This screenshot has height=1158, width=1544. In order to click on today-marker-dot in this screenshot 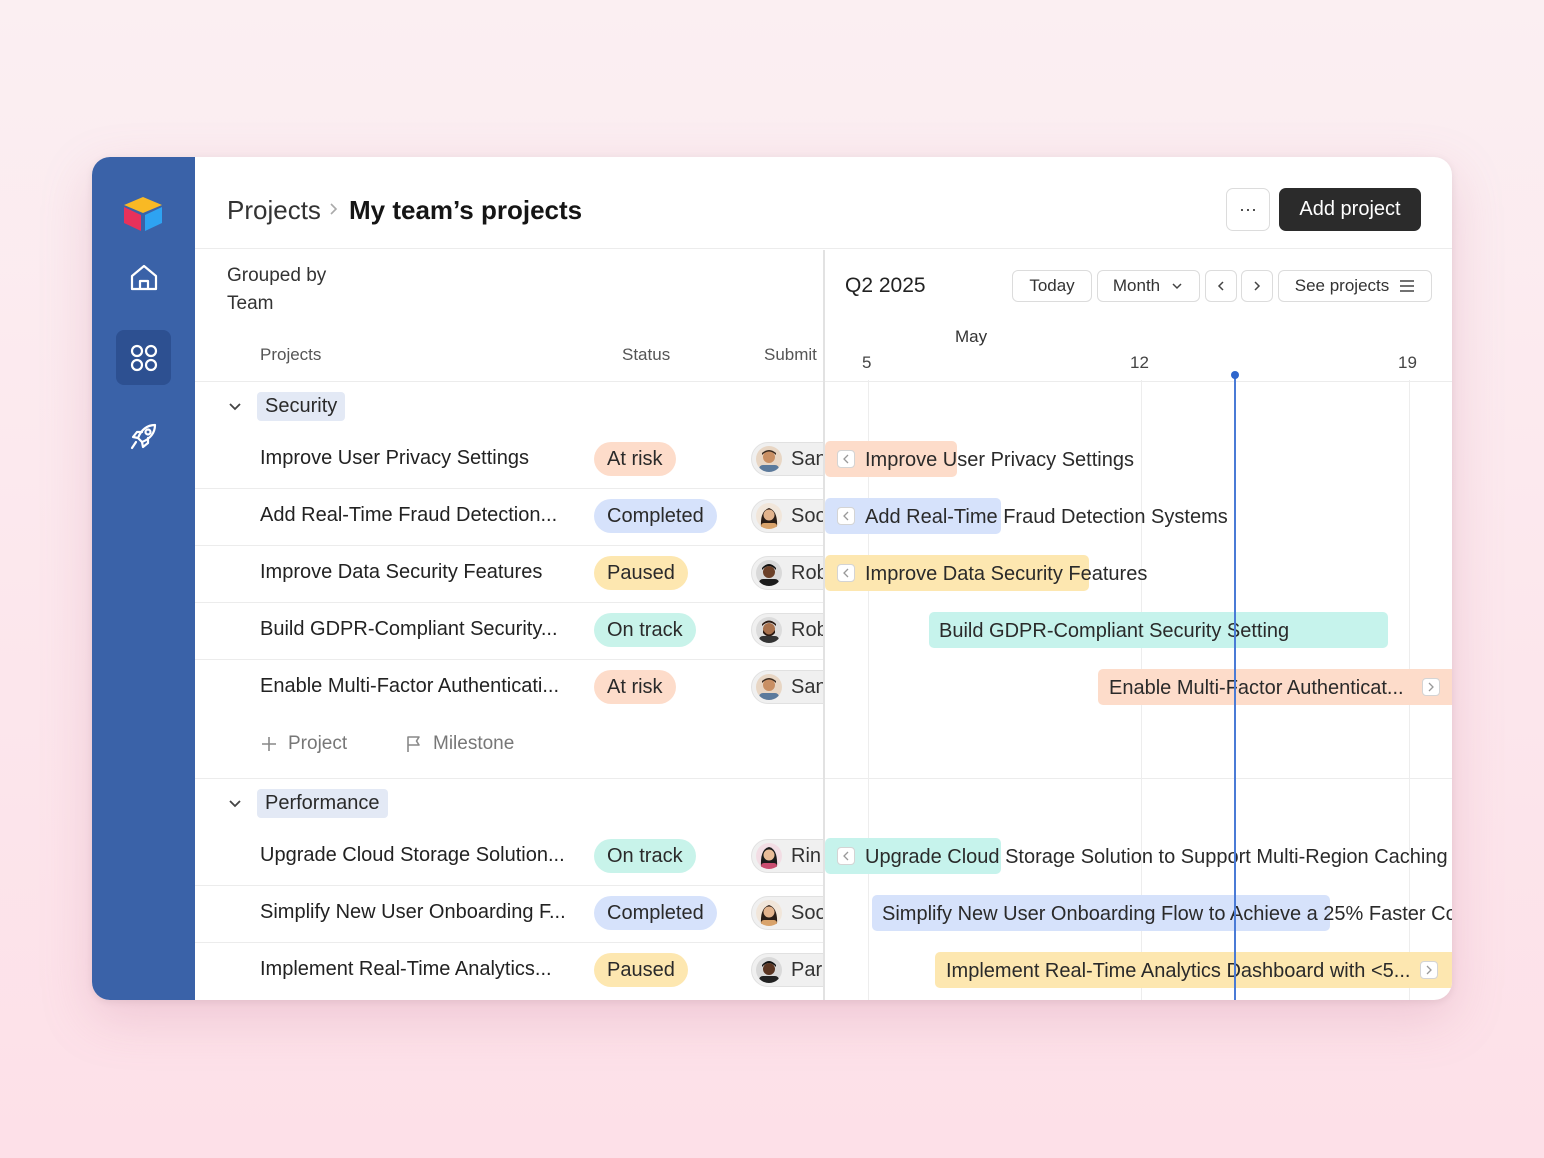, I will do `click(1235, 375)`.